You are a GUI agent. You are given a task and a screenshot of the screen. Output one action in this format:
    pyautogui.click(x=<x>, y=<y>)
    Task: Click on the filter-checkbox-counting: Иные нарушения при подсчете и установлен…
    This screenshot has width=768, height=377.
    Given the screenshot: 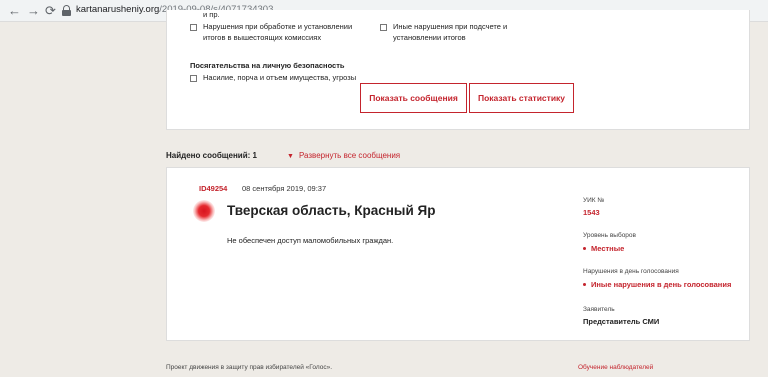 What is the action you would take?
    pyautogui.click(x=470, y=33)
    